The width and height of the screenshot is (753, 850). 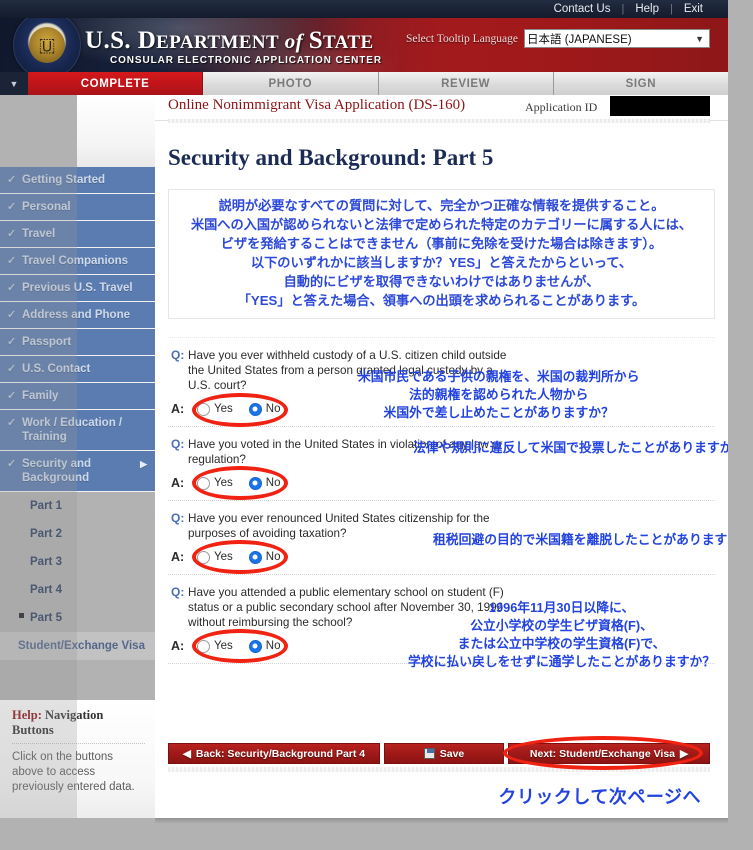 I want to click on button-bar-divider, so click(x=439, y=769).